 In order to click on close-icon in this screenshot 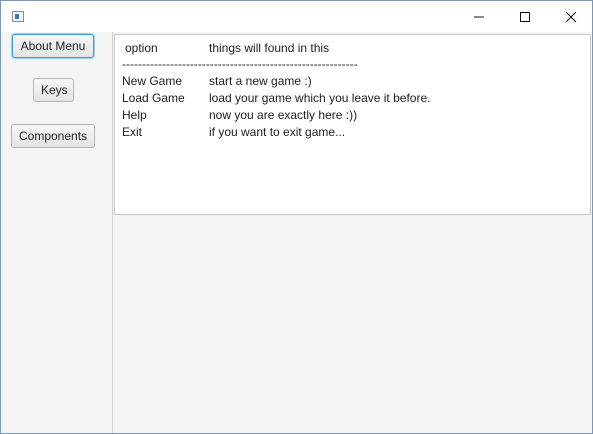, I will do `click(571, 17)`.